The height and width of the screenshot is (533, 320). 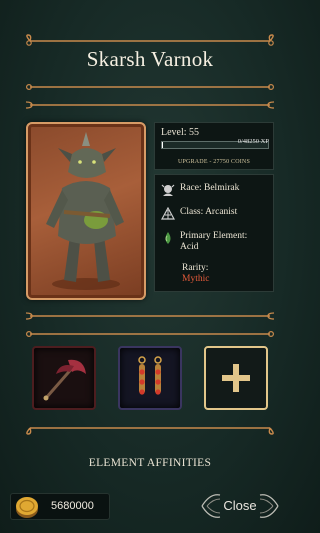 I want to click on class-row: Class: Arcanist, so click(x=199, y=214).